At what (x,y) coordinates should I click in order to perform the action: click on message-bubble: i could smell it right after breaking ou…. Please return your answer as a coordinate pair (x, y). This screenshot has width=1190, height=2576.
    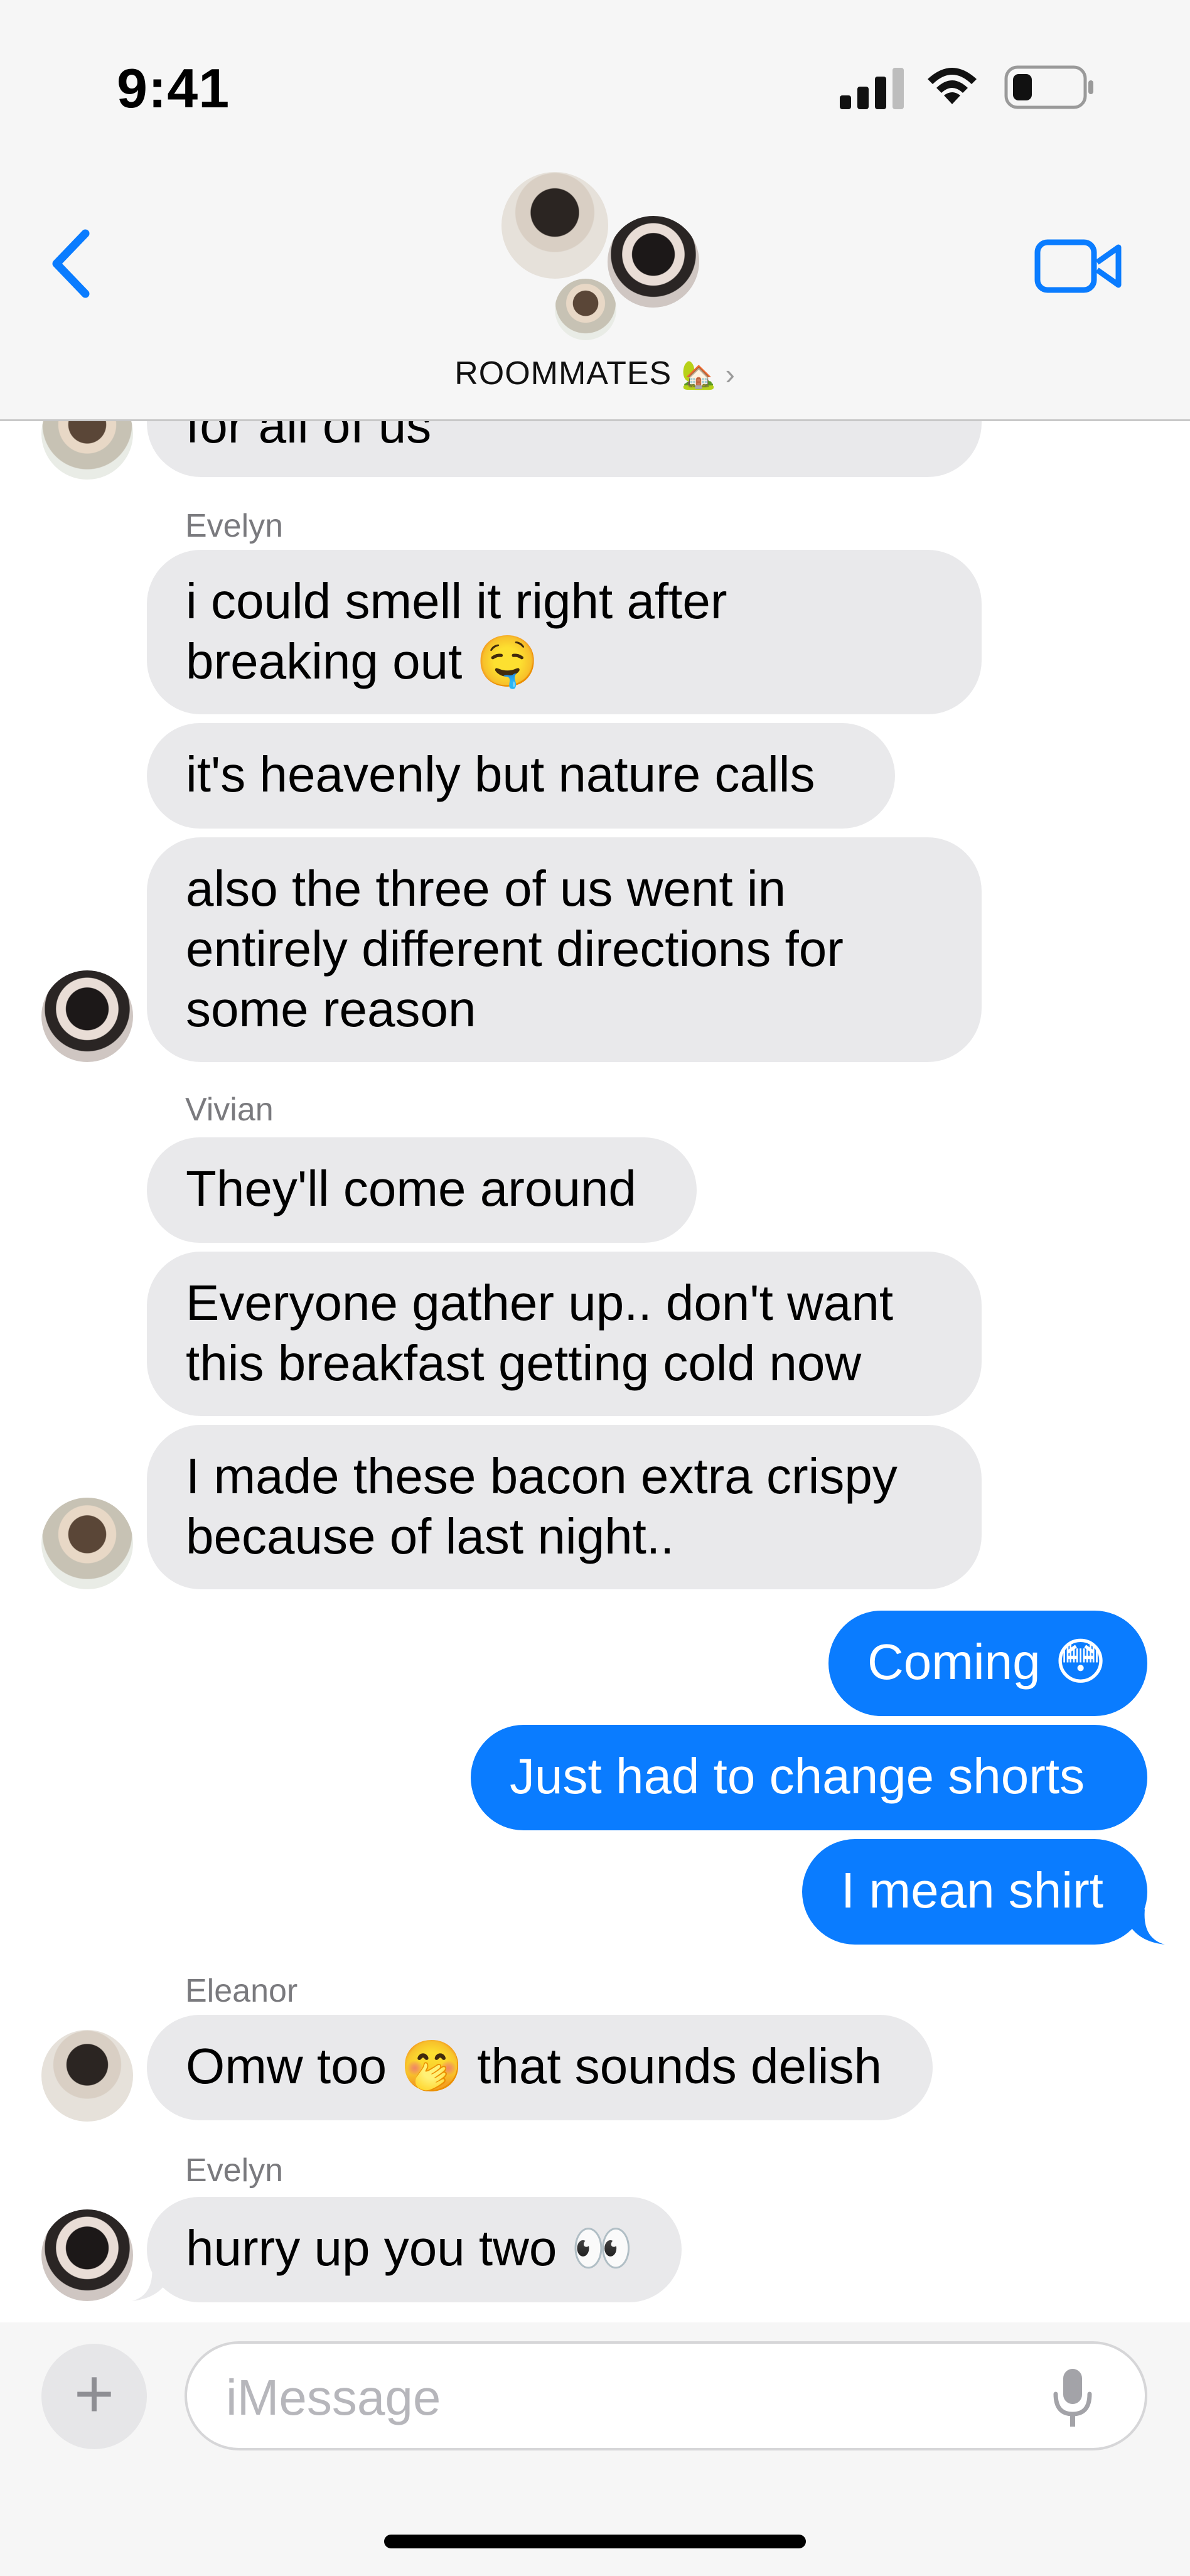
    Looking at the image, I should click on (564, 632).